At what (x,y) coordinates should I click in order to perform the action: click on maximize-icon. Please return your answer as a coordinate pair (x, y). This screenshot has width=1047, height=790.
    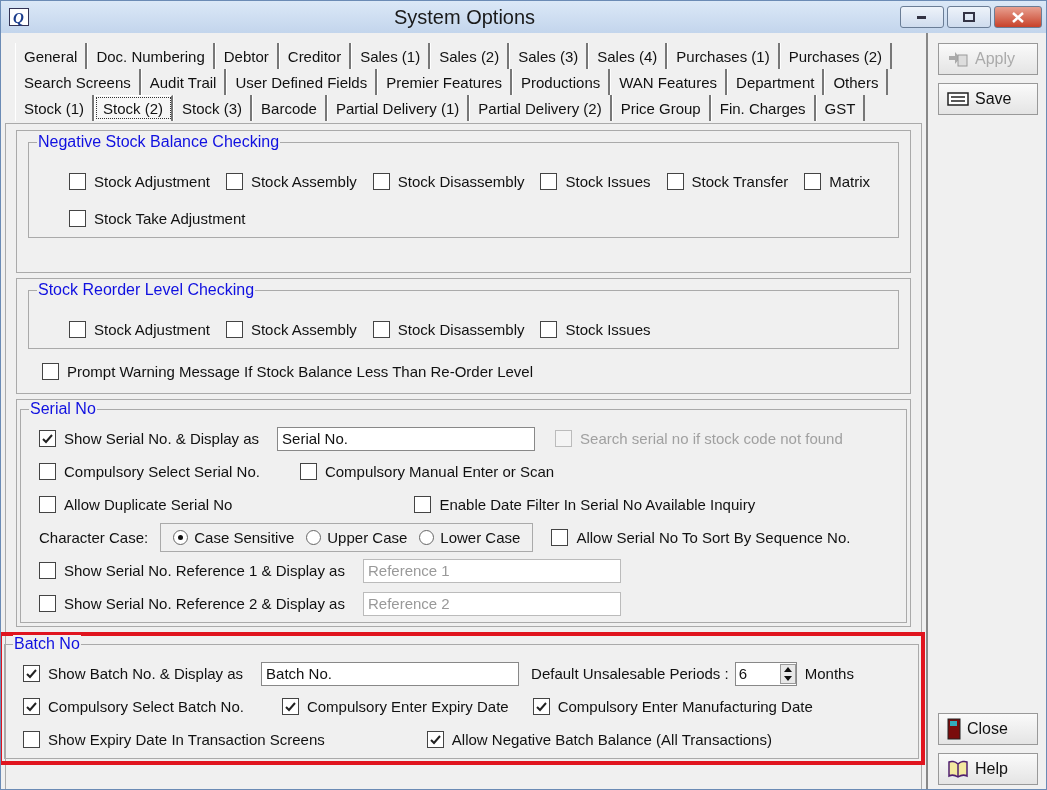
    Looking at the image, I should click on (969, 17).